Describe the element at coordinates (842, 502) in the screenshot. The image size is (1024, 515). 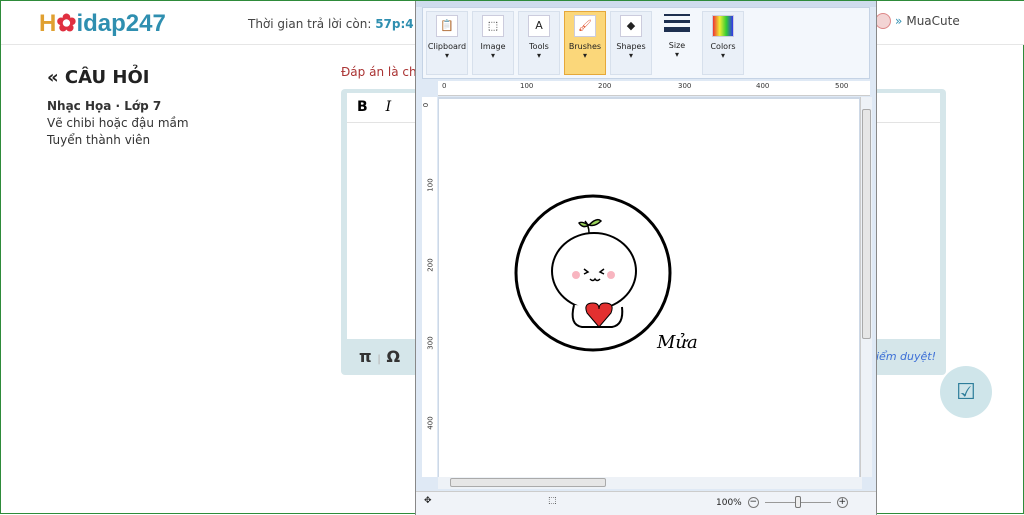
I see `zoom-in-button: +` at that location.